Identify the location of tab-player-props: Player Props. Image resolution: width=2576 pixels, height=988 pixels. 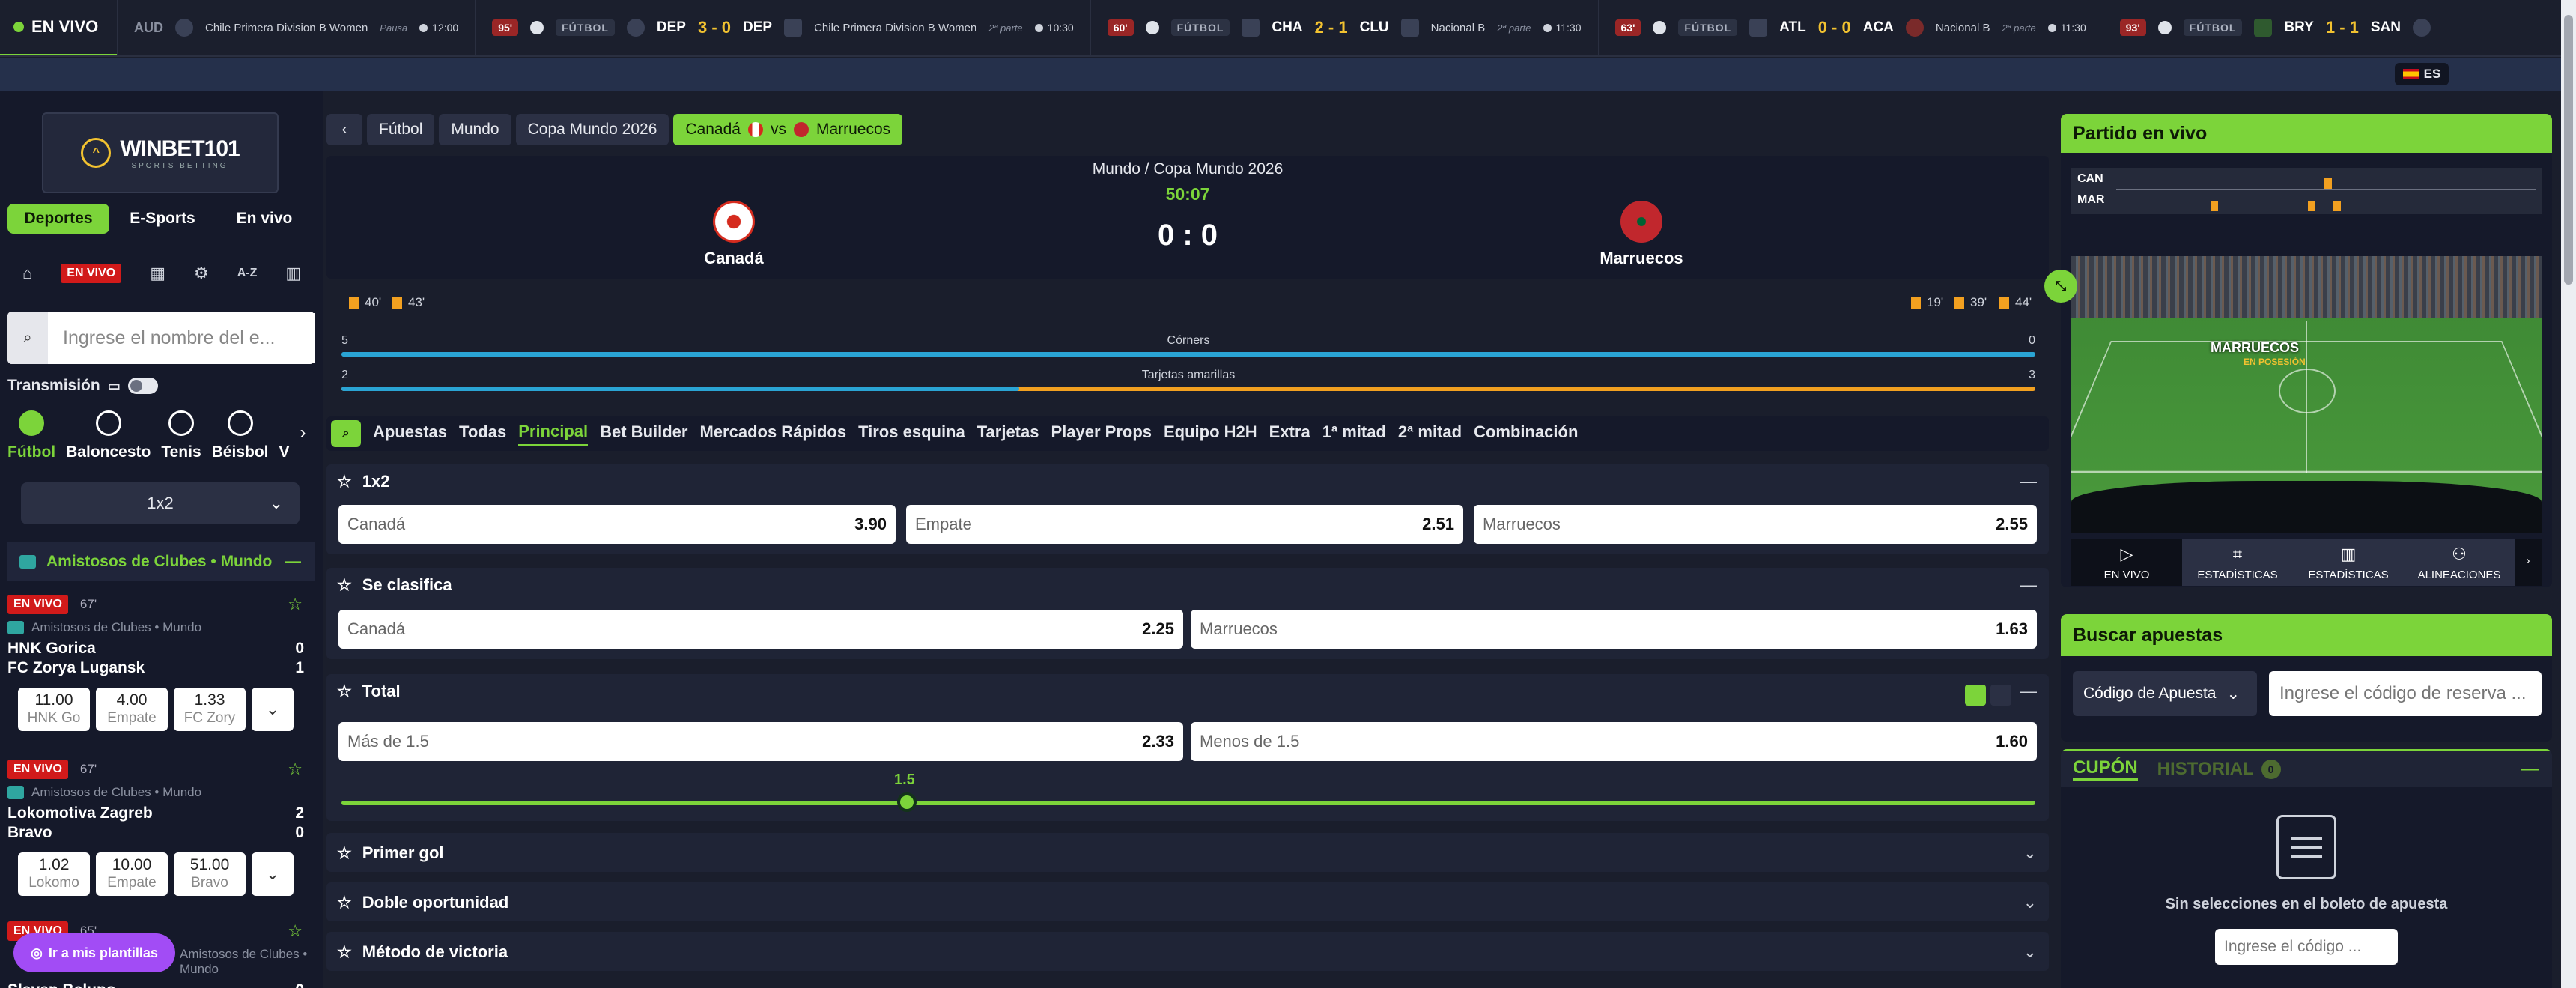
(1101, 434).